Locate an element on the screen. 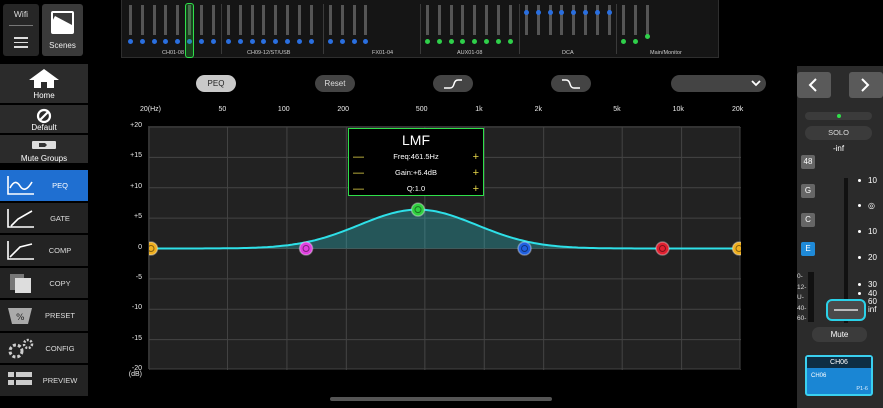  nav-copy-button: COPY is located at coordinates (44, 283).